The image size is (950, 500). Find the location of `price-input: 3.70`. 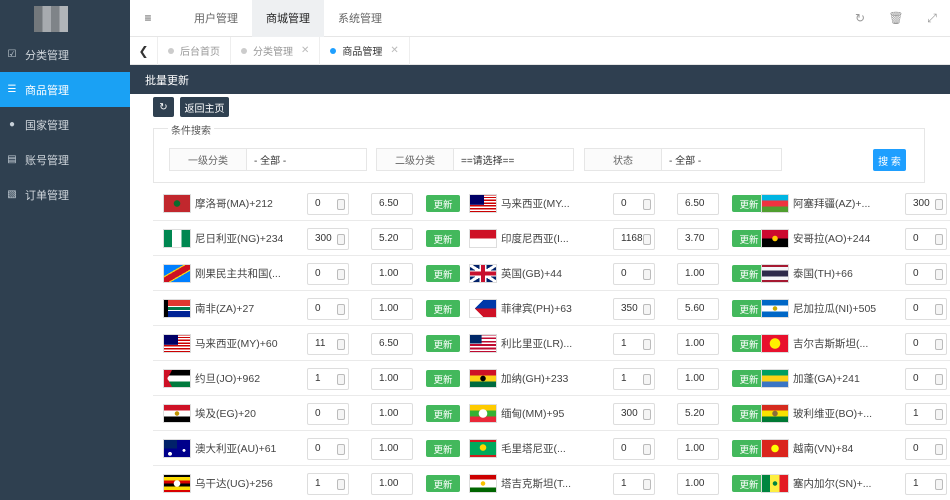

price-input: 3.70 is located at coordinates (698, 238).